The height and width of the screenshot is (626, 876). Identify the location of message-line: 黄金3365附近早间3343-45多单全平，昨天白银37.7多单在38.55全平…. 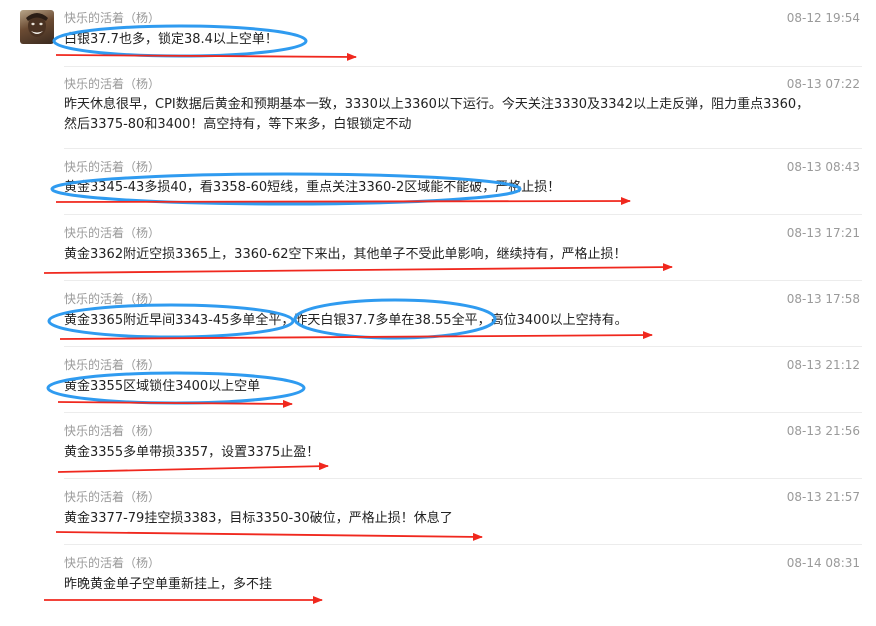
(346, 320).